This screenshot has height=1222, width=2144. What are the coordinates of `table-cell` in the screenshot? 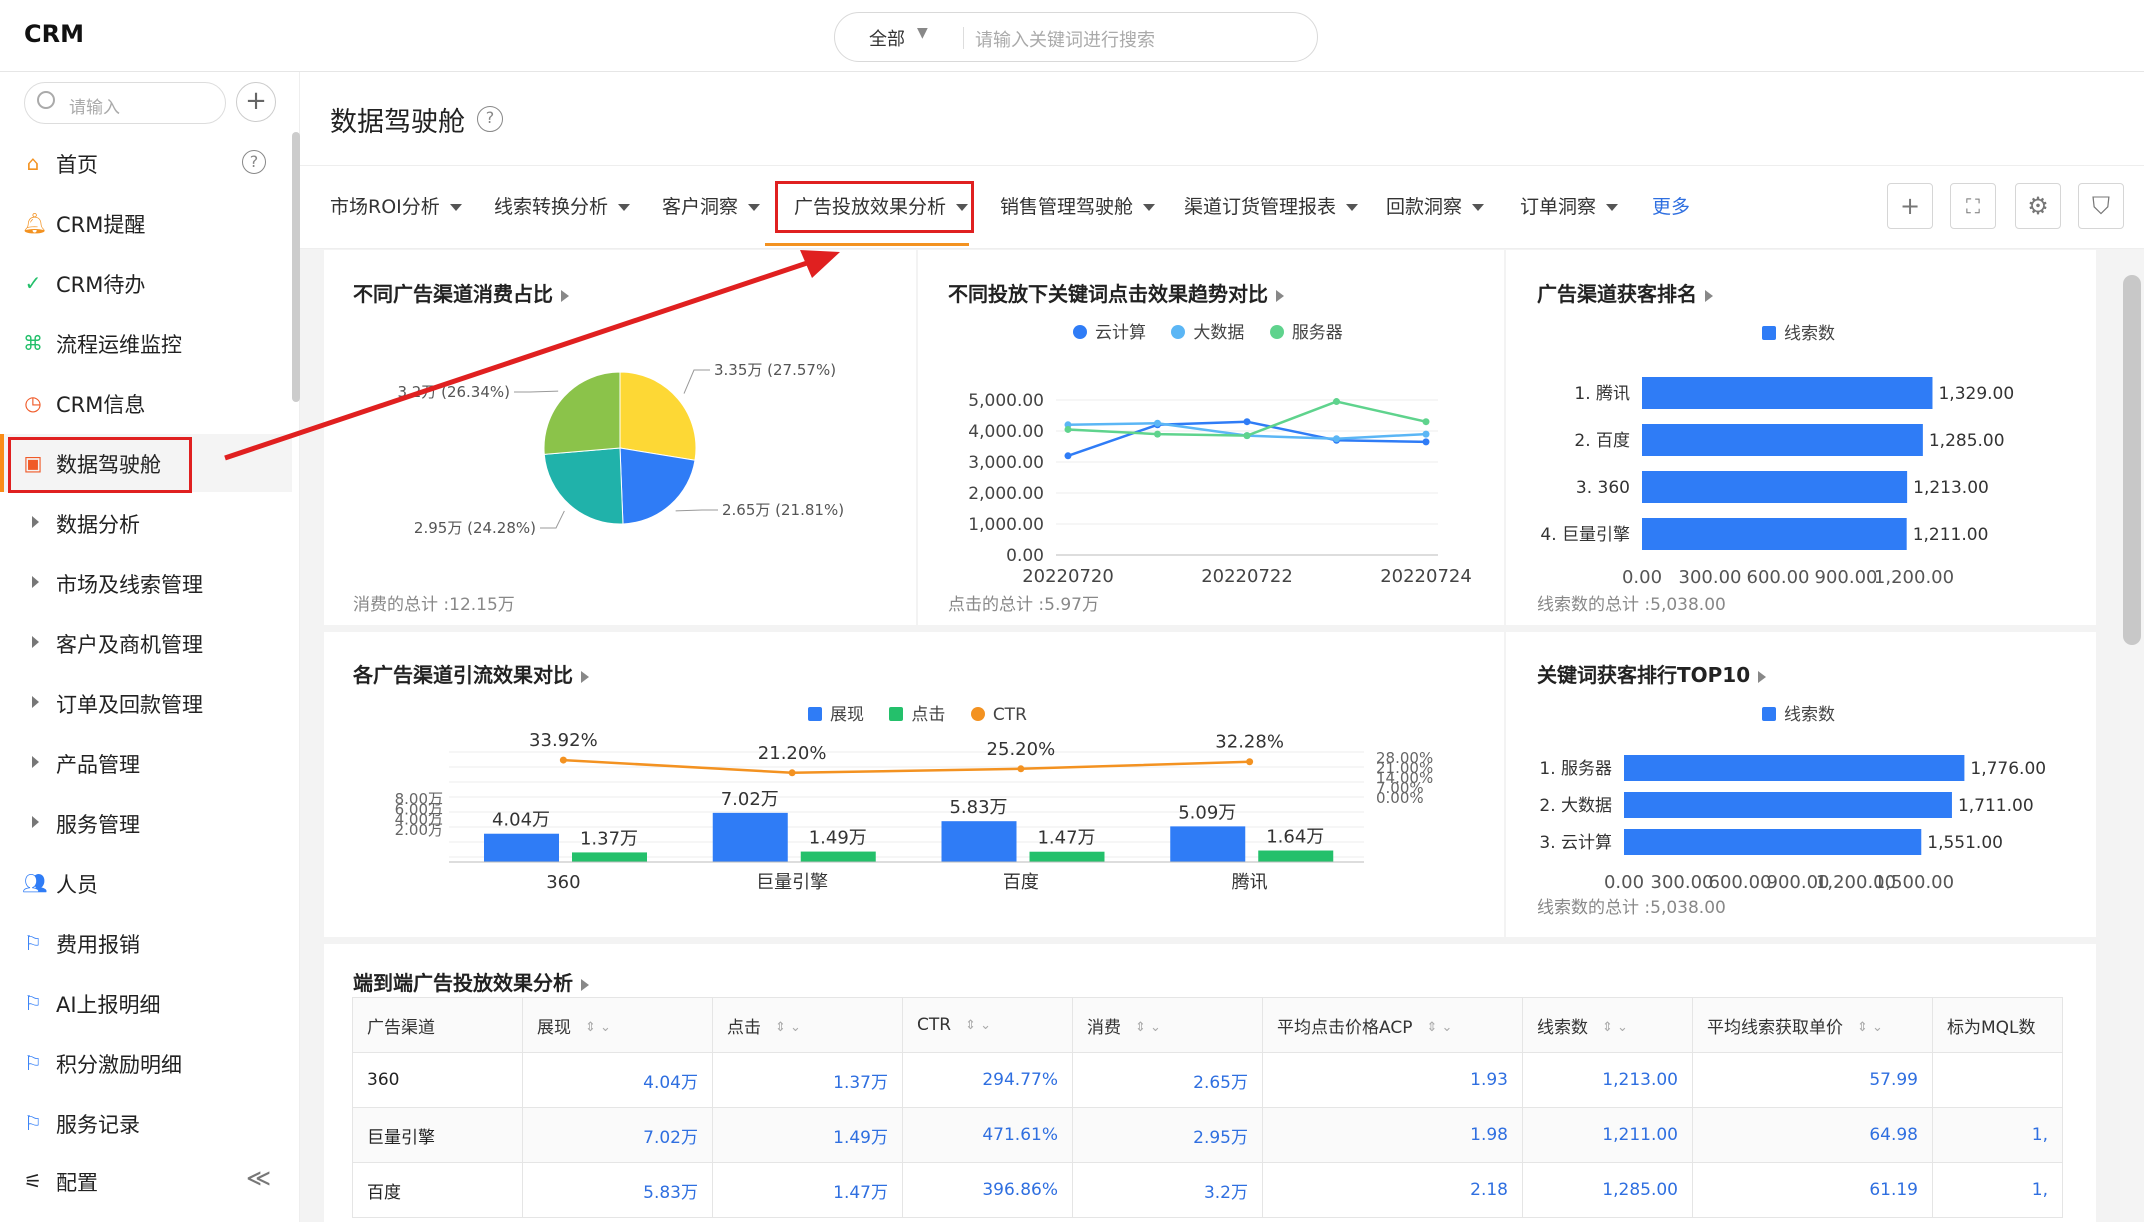 It's located at (1997, 1080).